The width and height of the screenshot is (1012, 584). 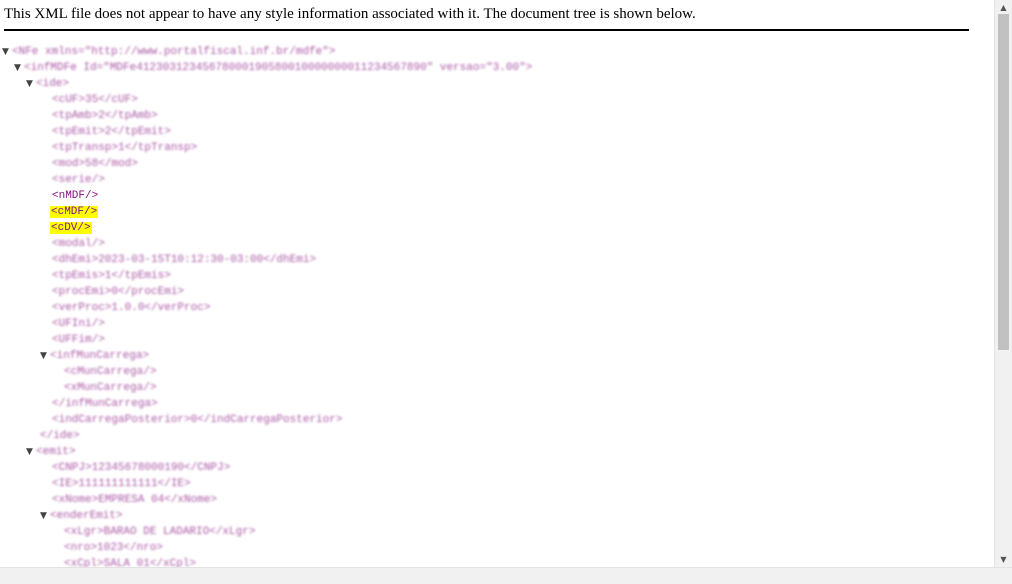 What do you see at coordinates (1003, 560) in the screenshot?
I see `scroll-down-arrow-icon: ▼` at bounding box center [1003, 560].